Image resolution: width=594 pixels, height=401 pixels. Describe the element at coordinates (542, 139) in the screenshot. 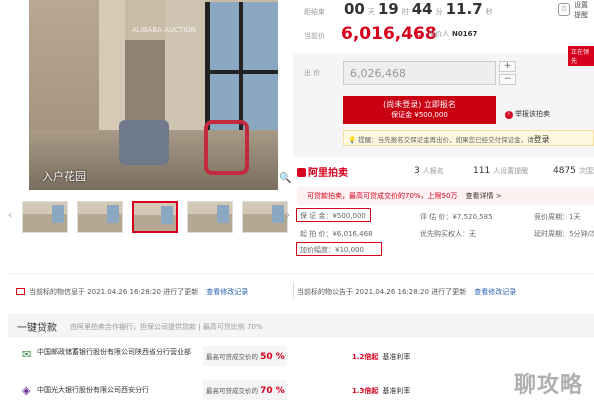

I see `login-link: 登录` at that location.